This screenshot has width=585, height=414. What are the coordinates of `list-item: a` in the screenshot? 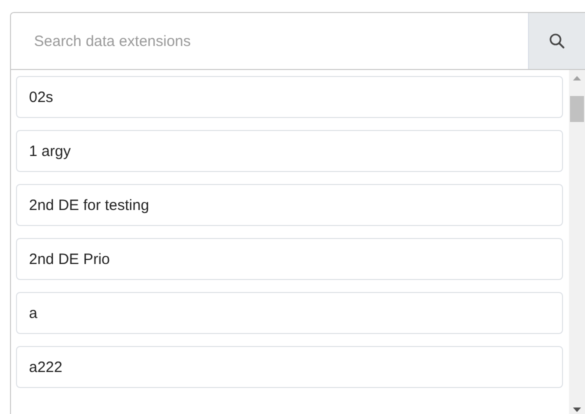 It's located at (289, 313).